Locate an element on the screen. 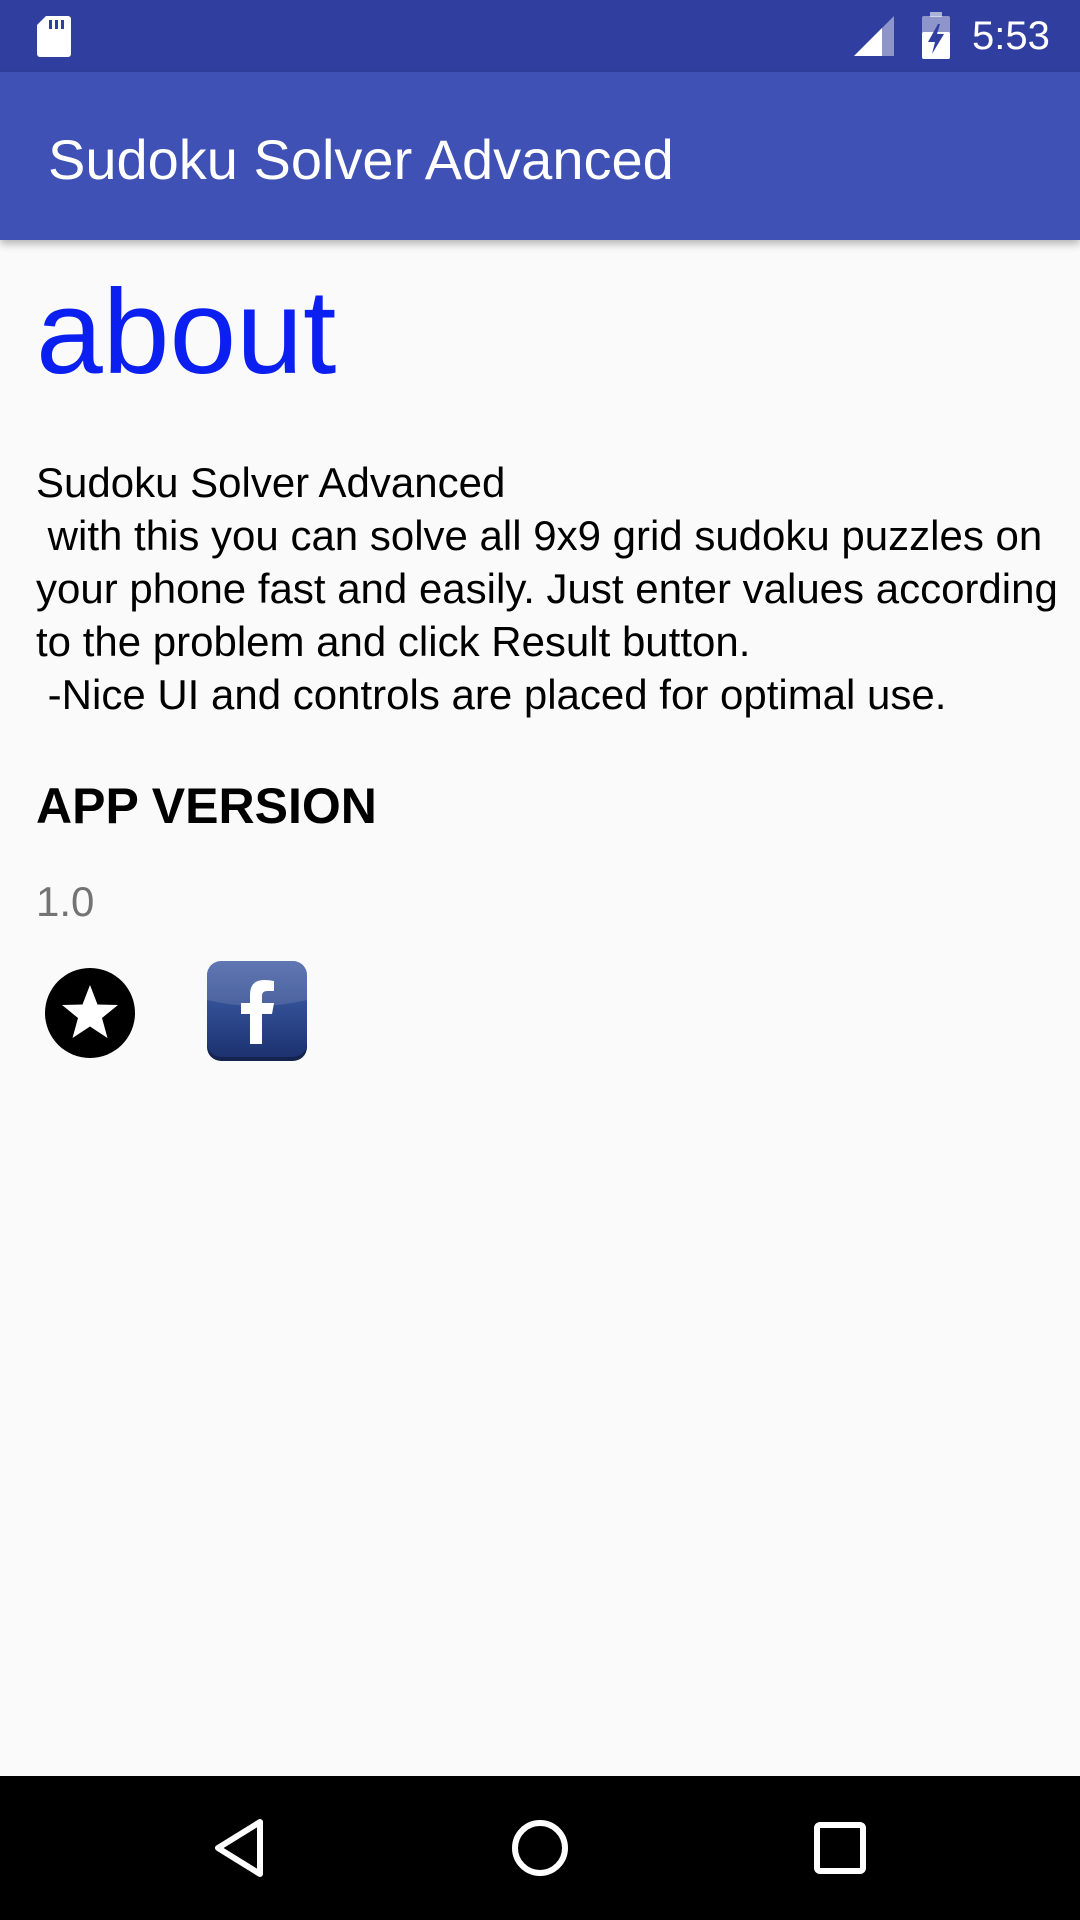 This screenshot has height=1920, width=1080. app-version-title: APP VERSION is located at coordinates (206, 806).